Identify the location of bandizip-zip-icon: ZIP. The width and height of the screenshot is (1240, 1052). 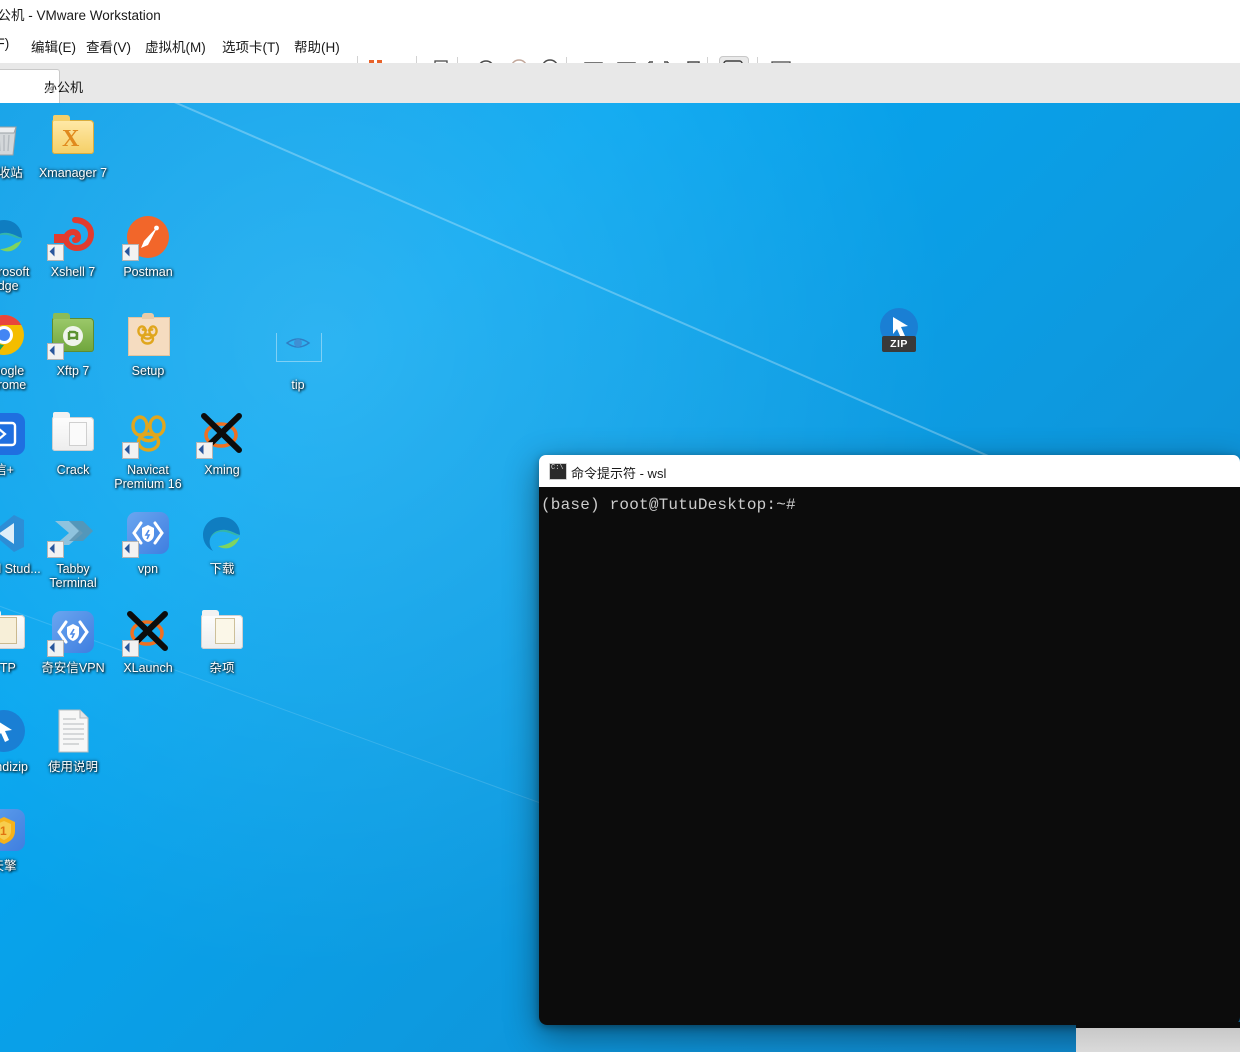
(899, 331).